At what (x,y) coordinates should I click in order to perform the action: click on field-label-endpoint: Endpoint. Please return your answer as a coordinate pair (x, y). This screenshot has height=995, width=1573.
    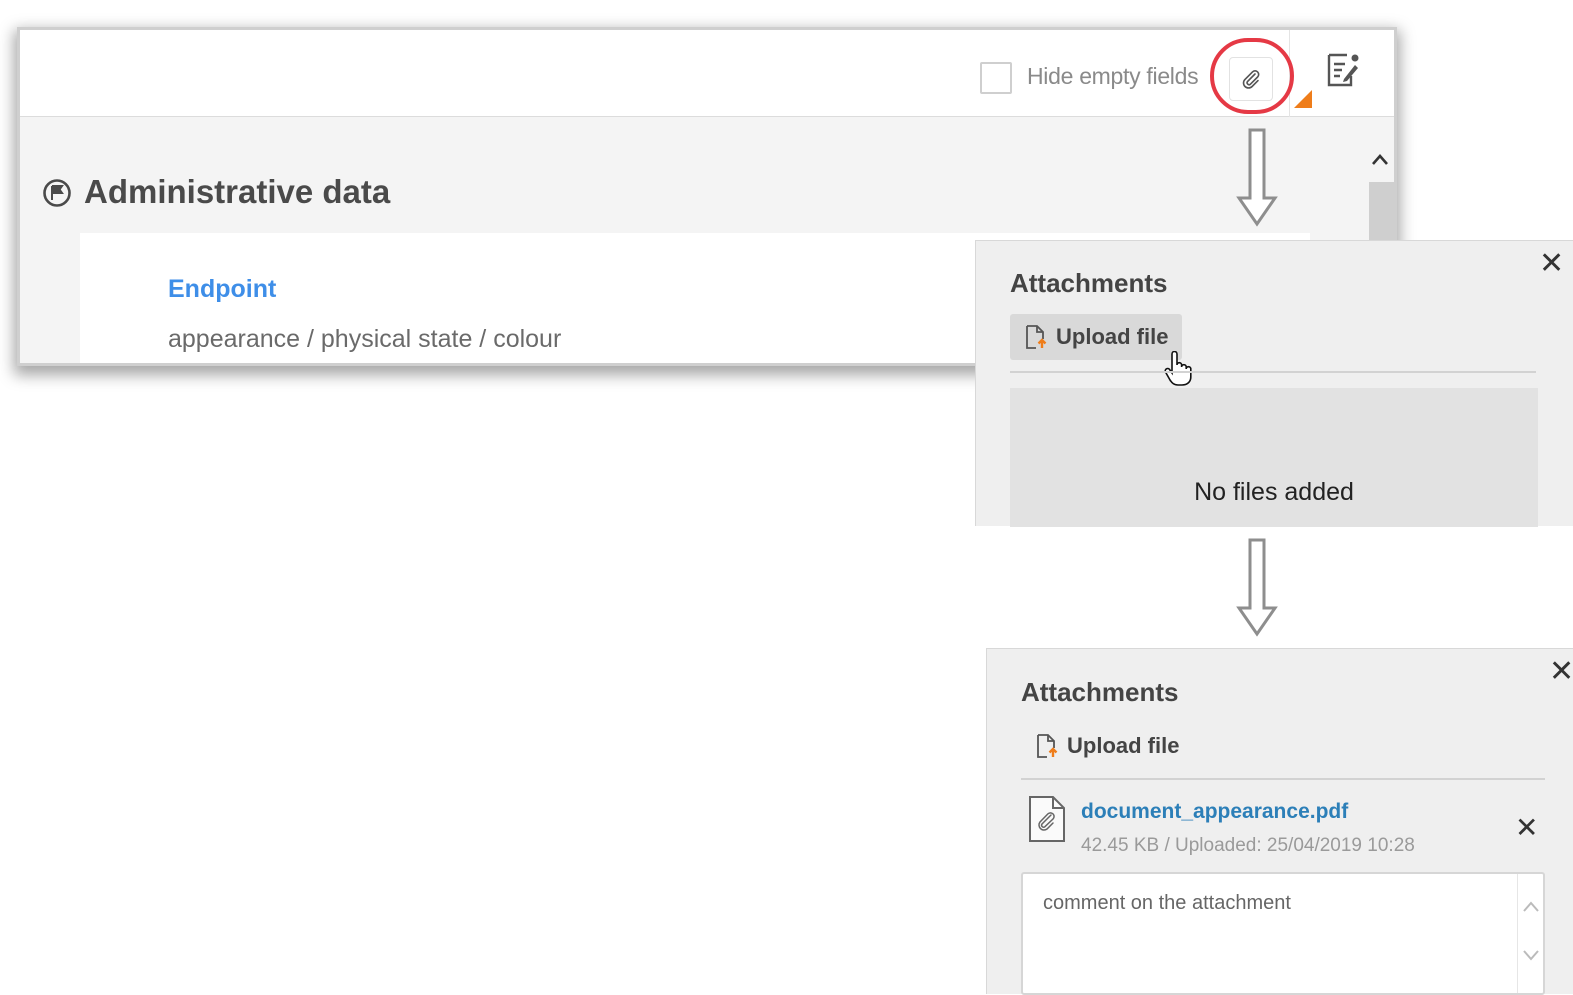
    Looking at the image, I should click on (222, 289).